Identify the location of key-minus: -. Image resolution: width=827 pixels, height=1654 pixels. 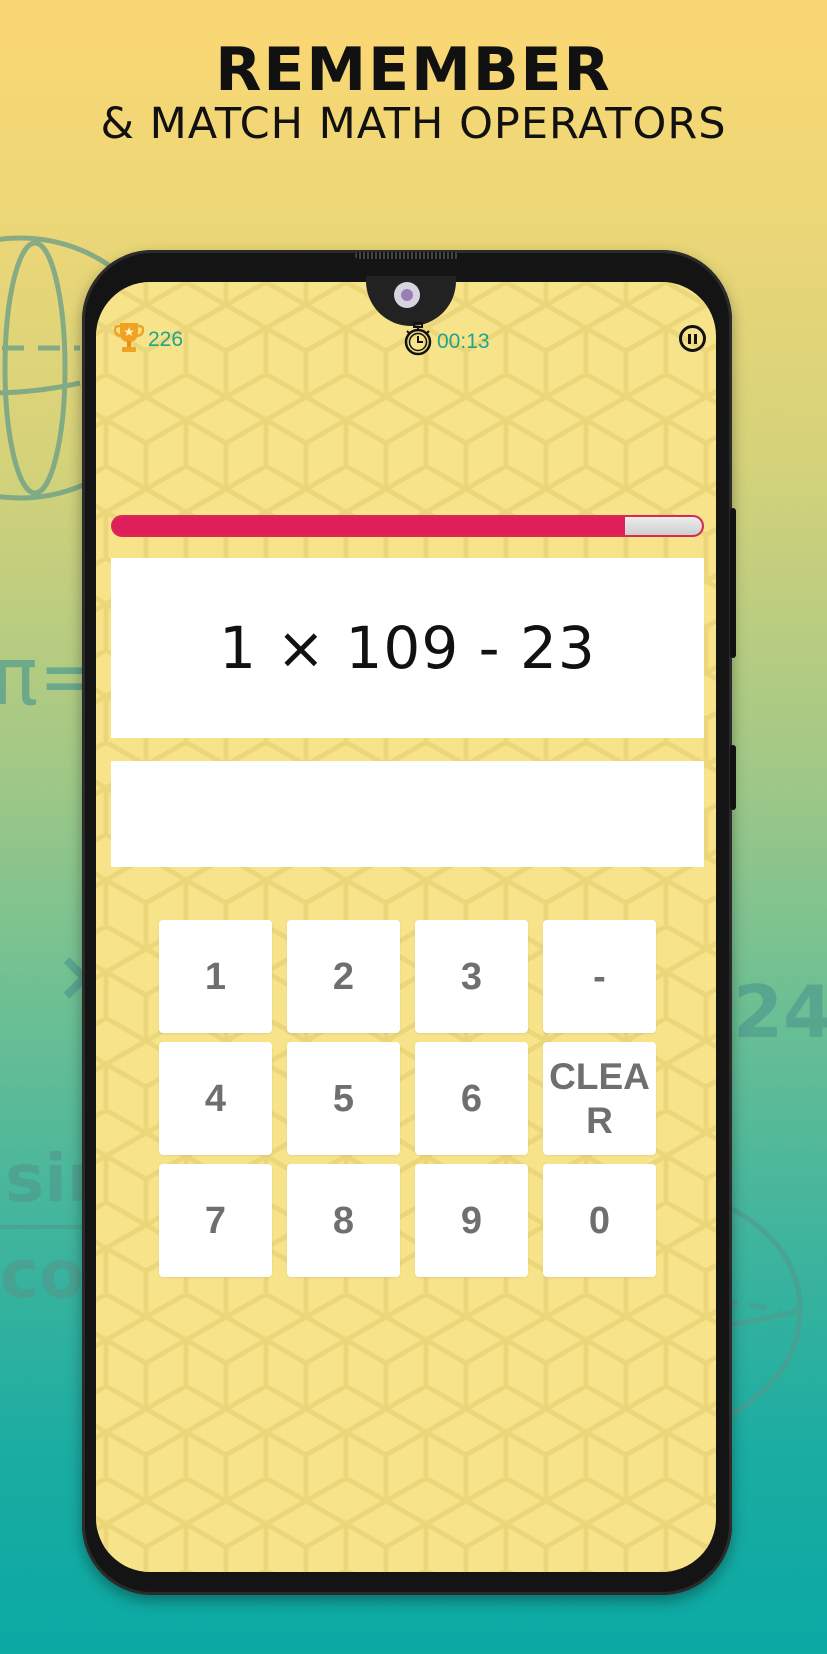
(599, 976).